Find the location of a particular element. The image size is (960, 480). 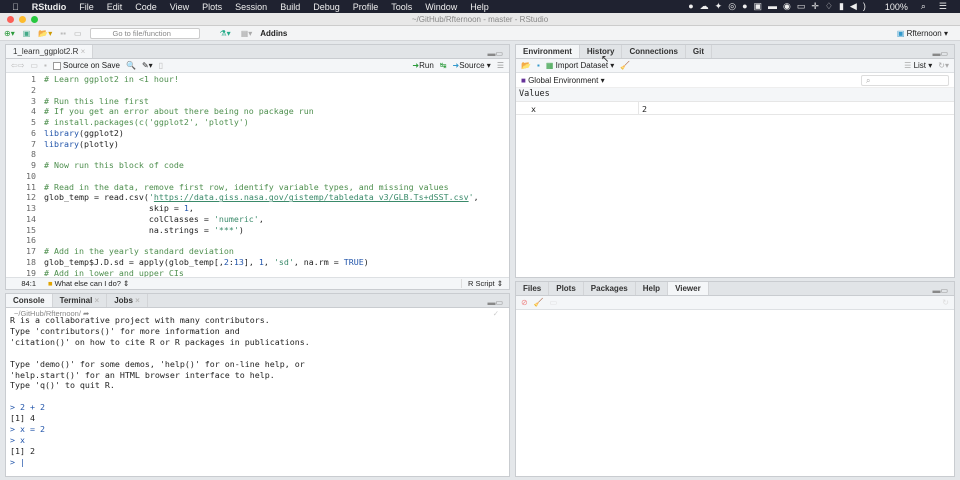

menu-file: File is located at coordinates (86, 7).